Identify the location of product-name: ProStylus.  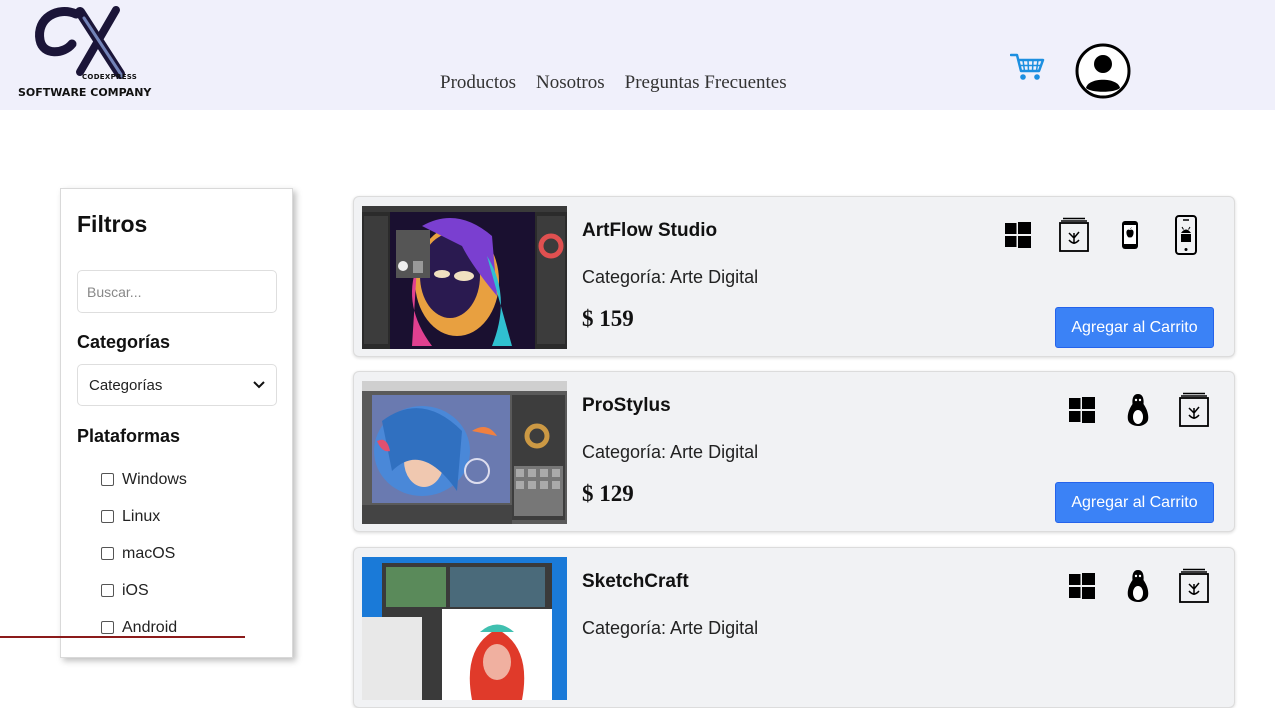
(626, 406).